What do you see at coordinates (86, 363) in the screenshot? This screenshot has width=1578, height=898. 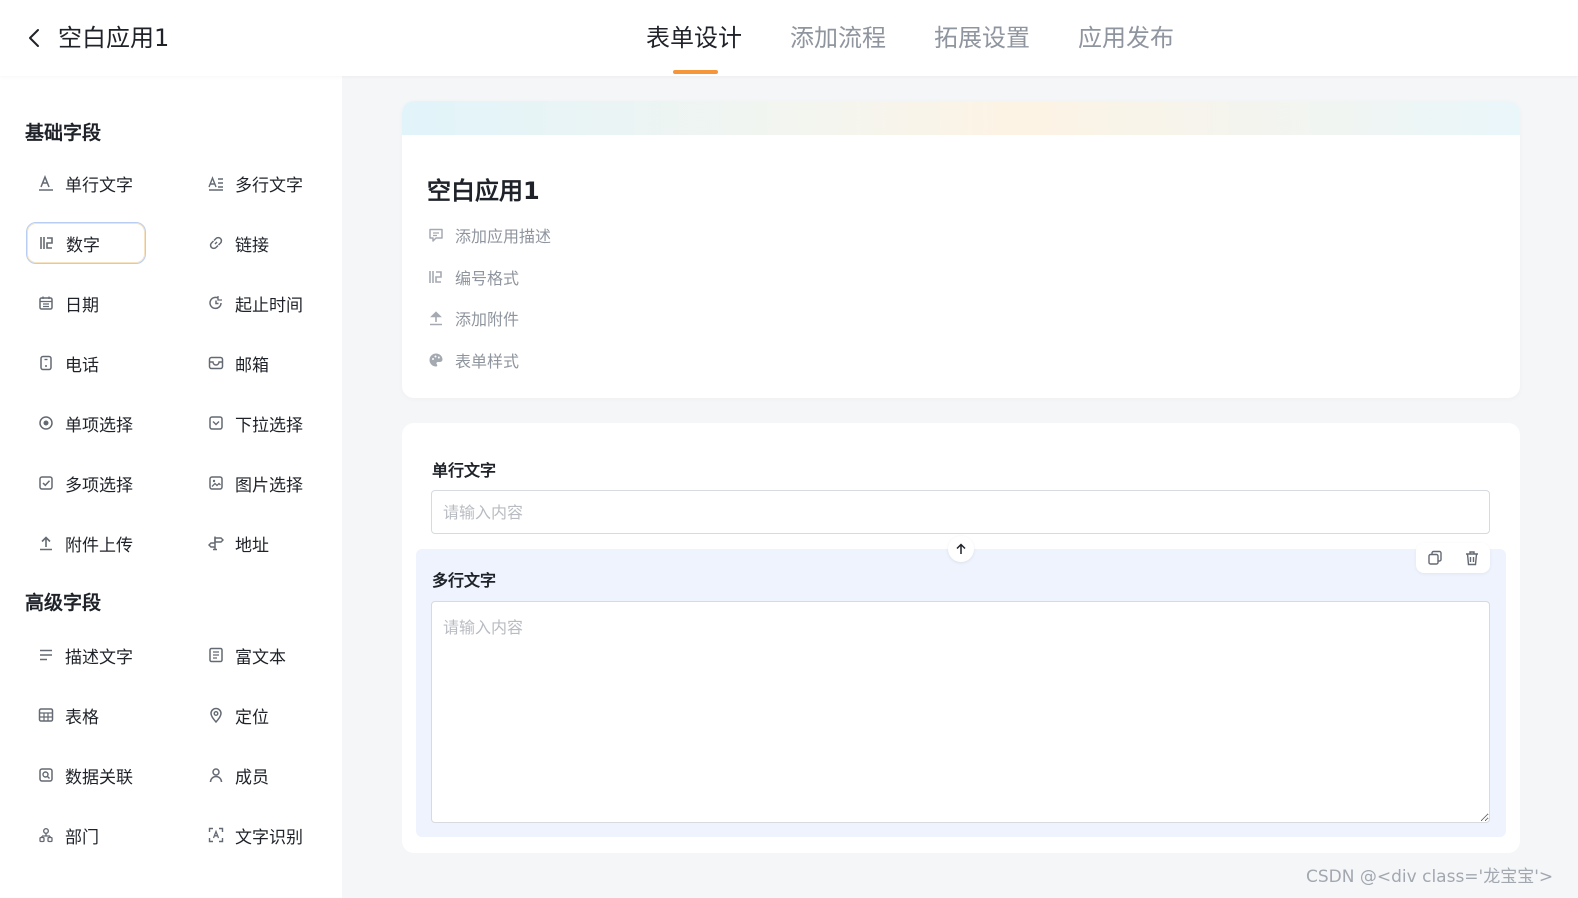 I see `field-phone: 电话` at bounding box center [86, 363].